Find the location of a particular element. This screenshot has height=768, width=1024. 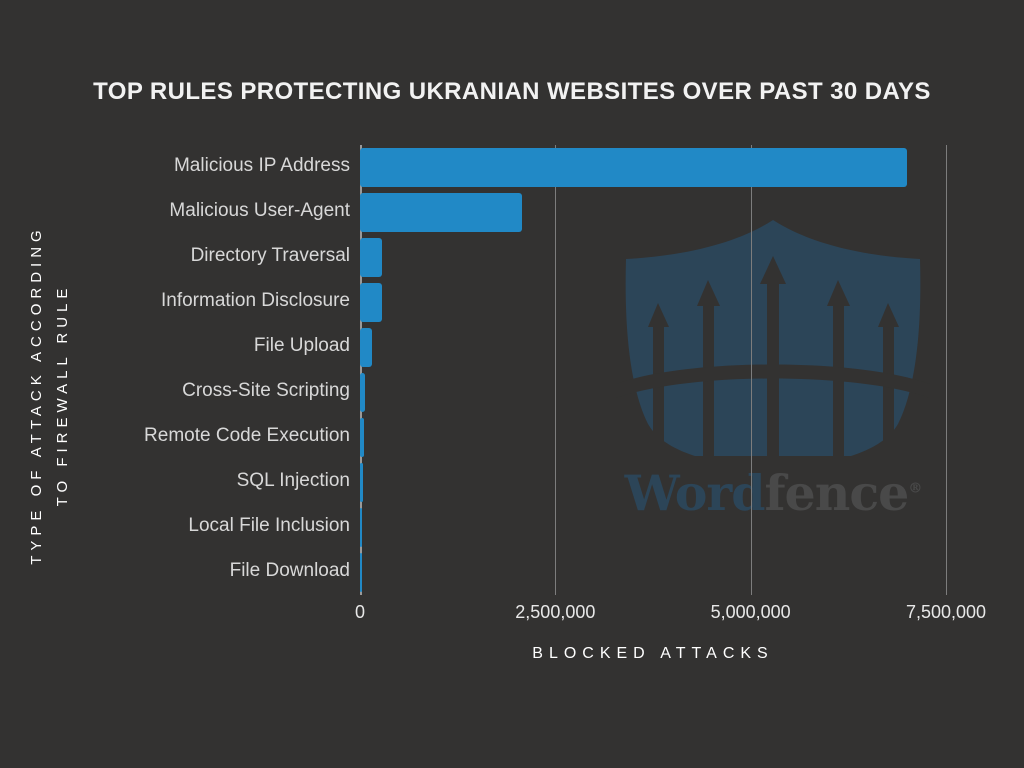

y-axis-tick-label: Local File Inclusion is located at coordinates (269, 525).